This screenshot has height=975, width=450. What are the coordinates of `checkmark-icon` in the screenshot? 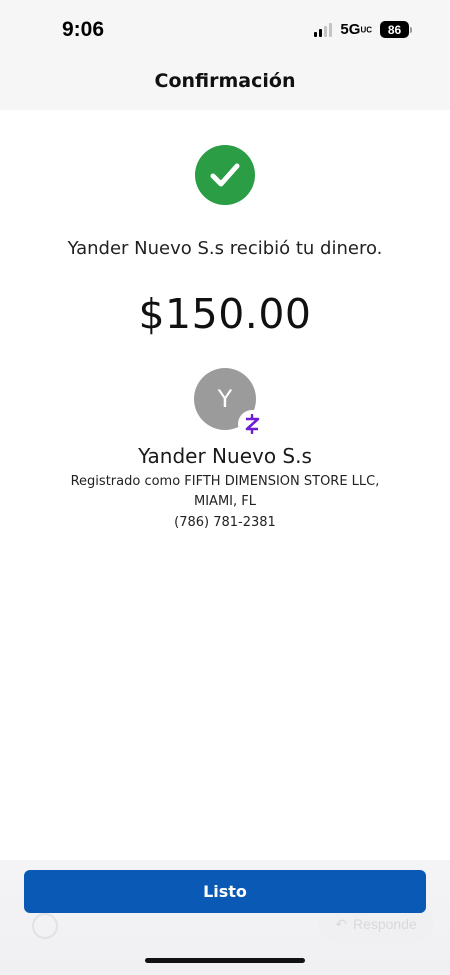 It's located at (225, 175).